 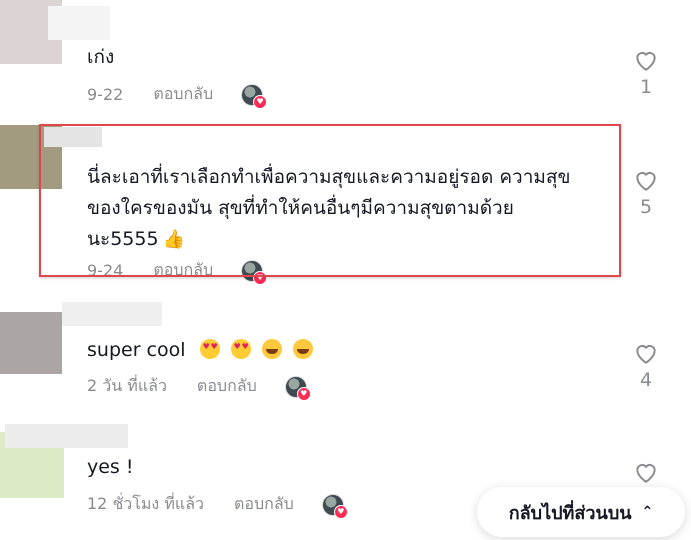 What do you see at coordinates (127, 385) in the screenshot?
I see `comment-date: 2 วัน ที่แล้ว` at bounding box center [127, 385].